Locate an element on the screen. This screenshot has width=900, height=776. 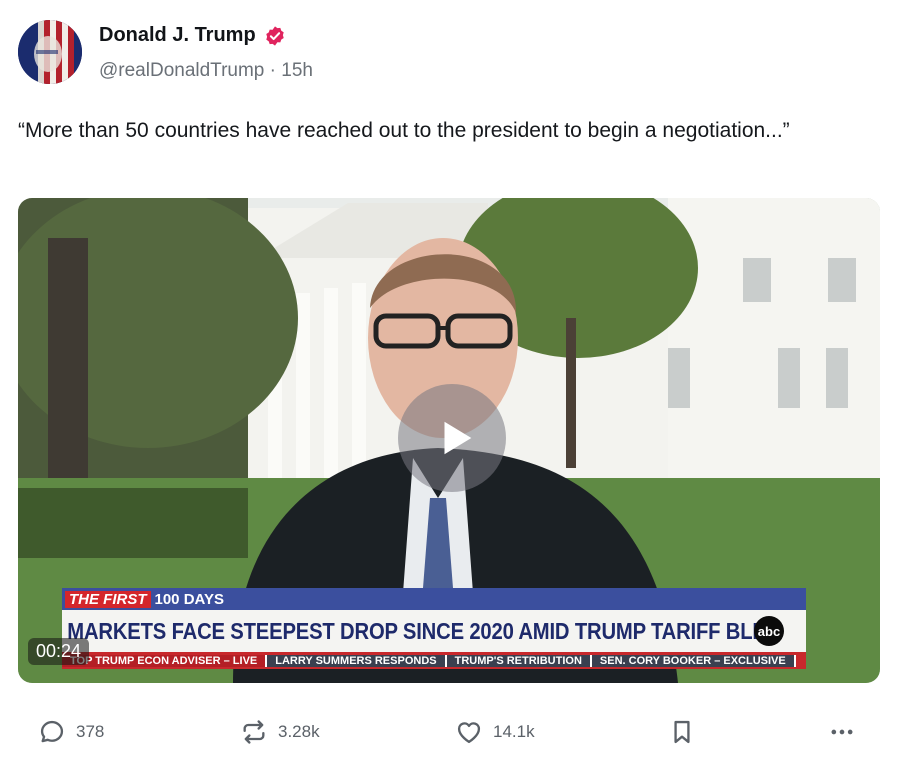
repost-icon is located at coordinates (254, 732).